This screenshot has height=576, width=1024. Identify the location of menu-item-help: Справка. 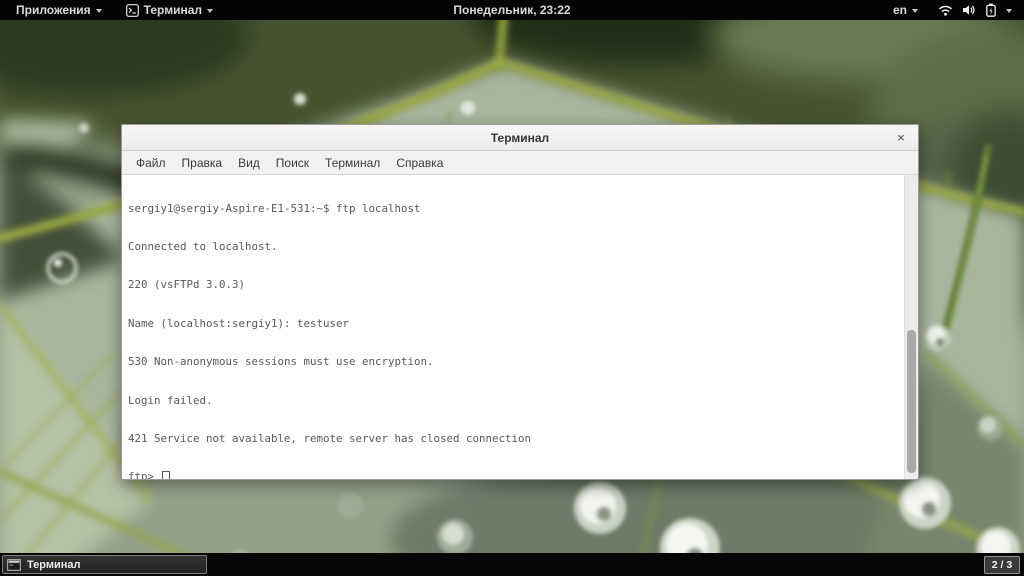
(419, 163).